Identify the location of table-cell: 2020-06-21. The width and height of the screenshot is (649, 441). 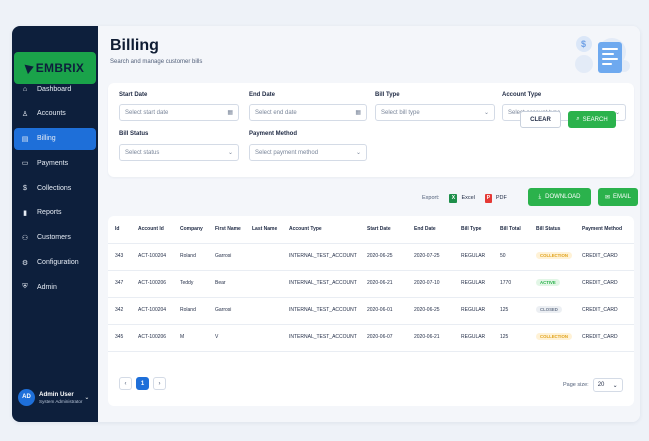
(380, 283).